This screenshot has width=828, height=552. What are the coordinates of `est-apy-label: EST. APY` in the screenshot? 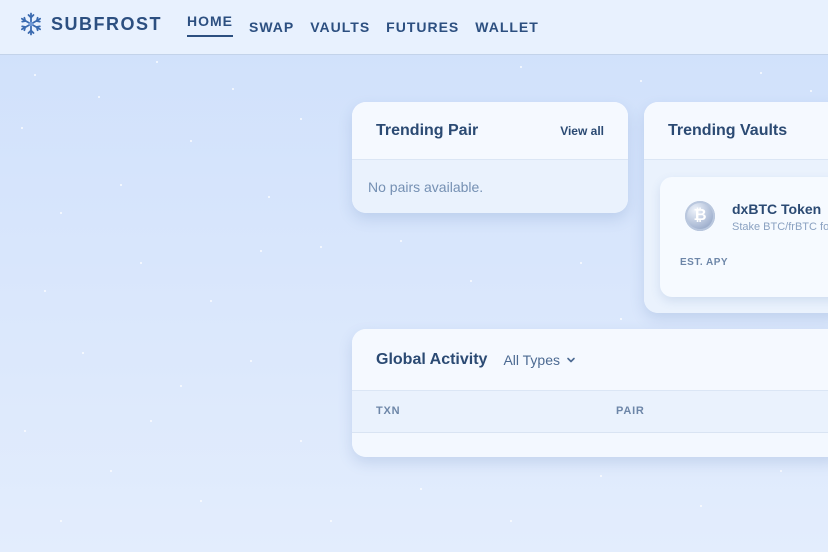 It's located at (704, 262).